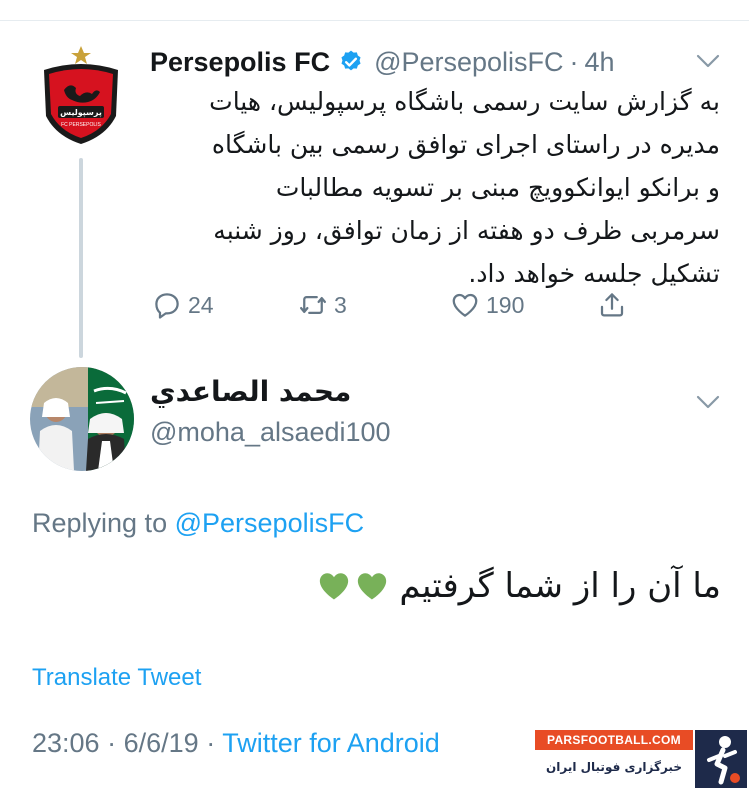 This screenshot has width=749, height=791. What do you see at coordinates (81, 113) in the screenshot?
I see `logo-text: پرسپولیس` at bounding box center [81, 113].